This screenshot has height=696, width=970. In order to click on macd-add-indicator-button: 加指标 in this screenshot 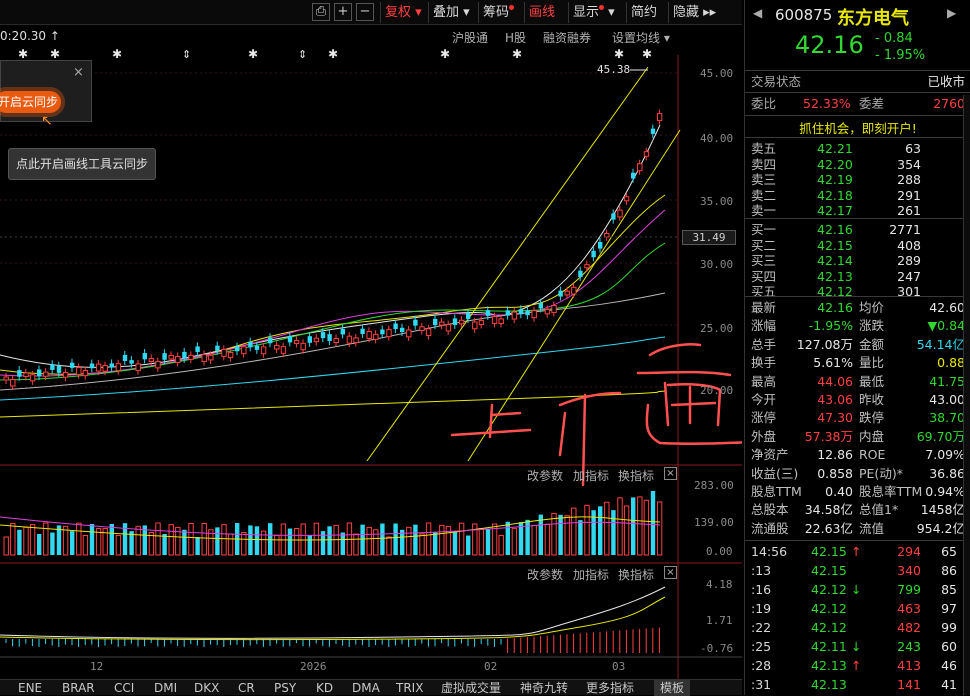, I will do `click(591, 574)`.